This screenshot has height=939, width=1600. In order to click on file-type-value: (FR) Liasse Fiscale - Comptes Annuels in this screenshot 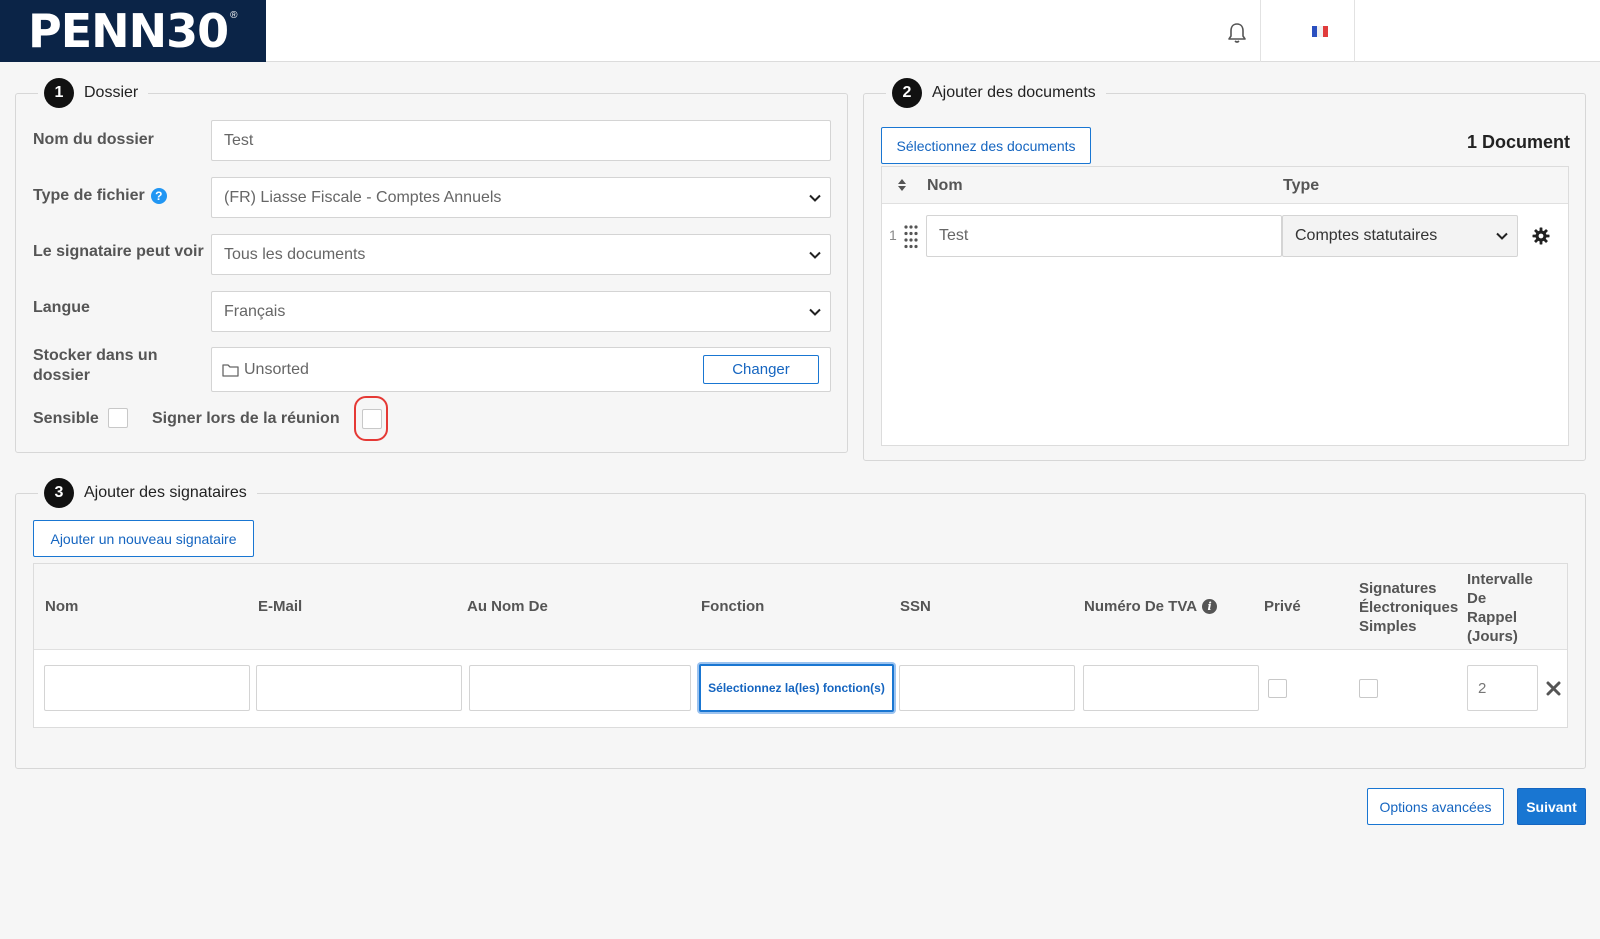, I will do `click(363, 197)`.